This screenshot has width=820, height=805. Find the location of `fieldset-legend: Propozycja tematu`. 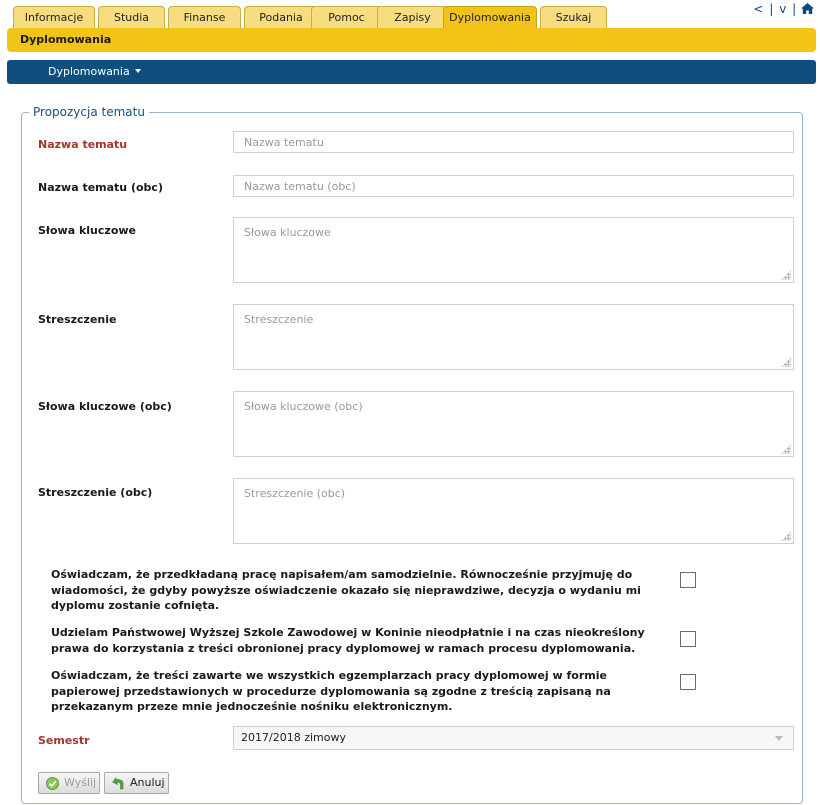

fieldset-legend: Propozycja tematu is located at coordinates (89, 112).